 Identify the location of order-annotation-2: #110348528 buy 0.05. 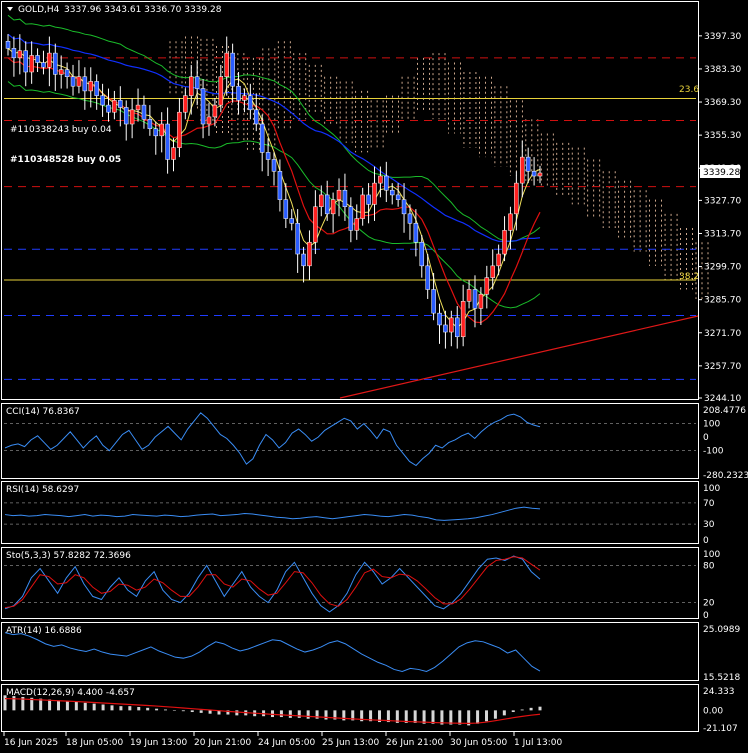
(65, 160).